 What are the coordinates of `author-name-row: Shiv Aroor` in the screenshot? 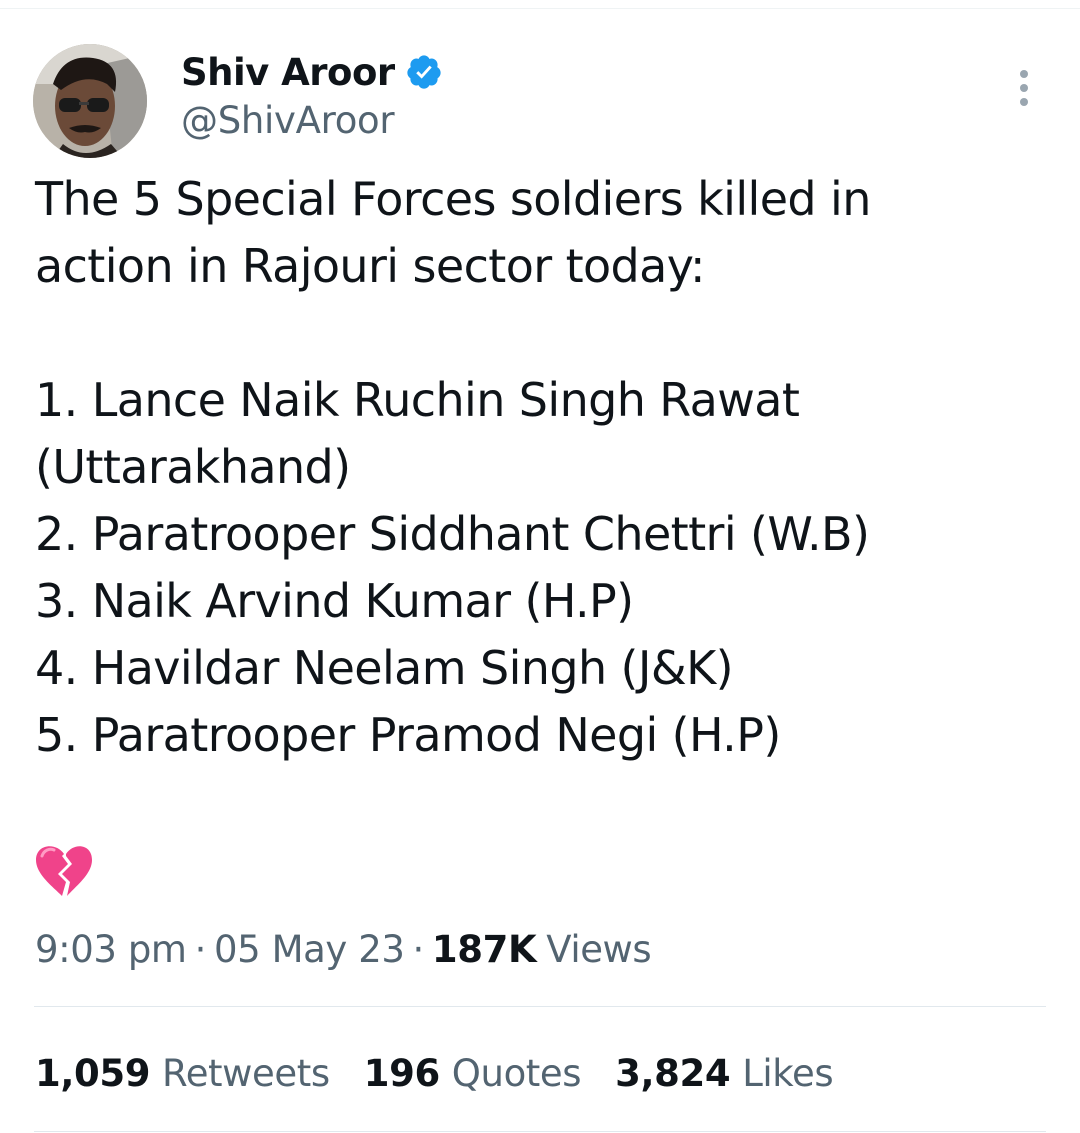 It's located at (312, 72).